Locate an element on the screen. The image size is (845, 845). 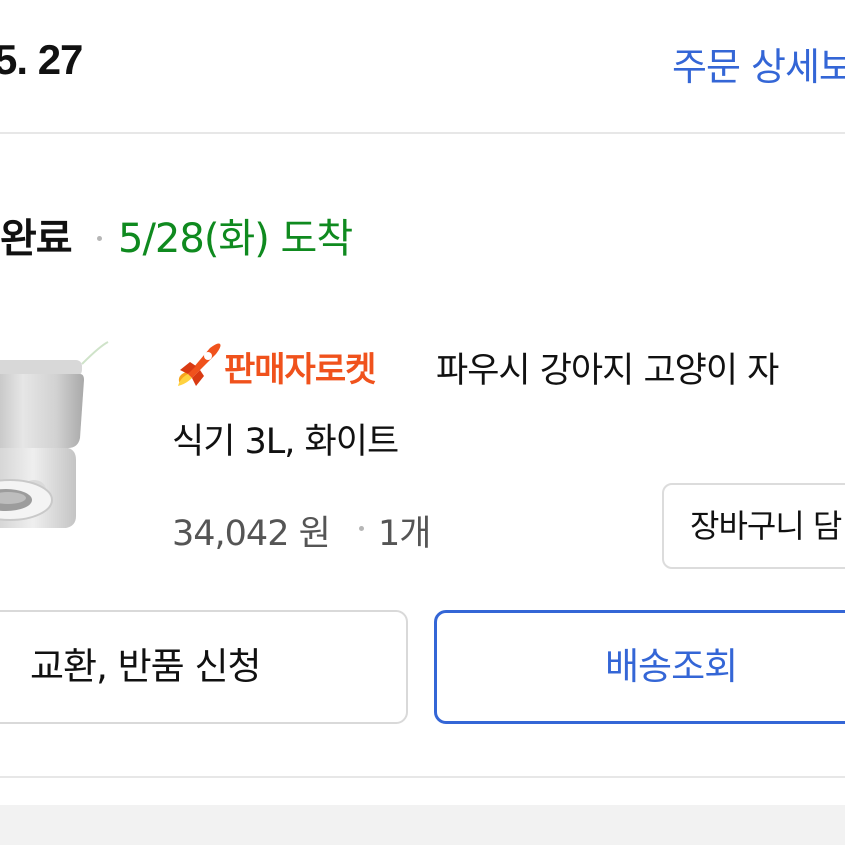
product-title-line1: 파우시 강아지 고양이 자 is located at coordinates (607, 367).